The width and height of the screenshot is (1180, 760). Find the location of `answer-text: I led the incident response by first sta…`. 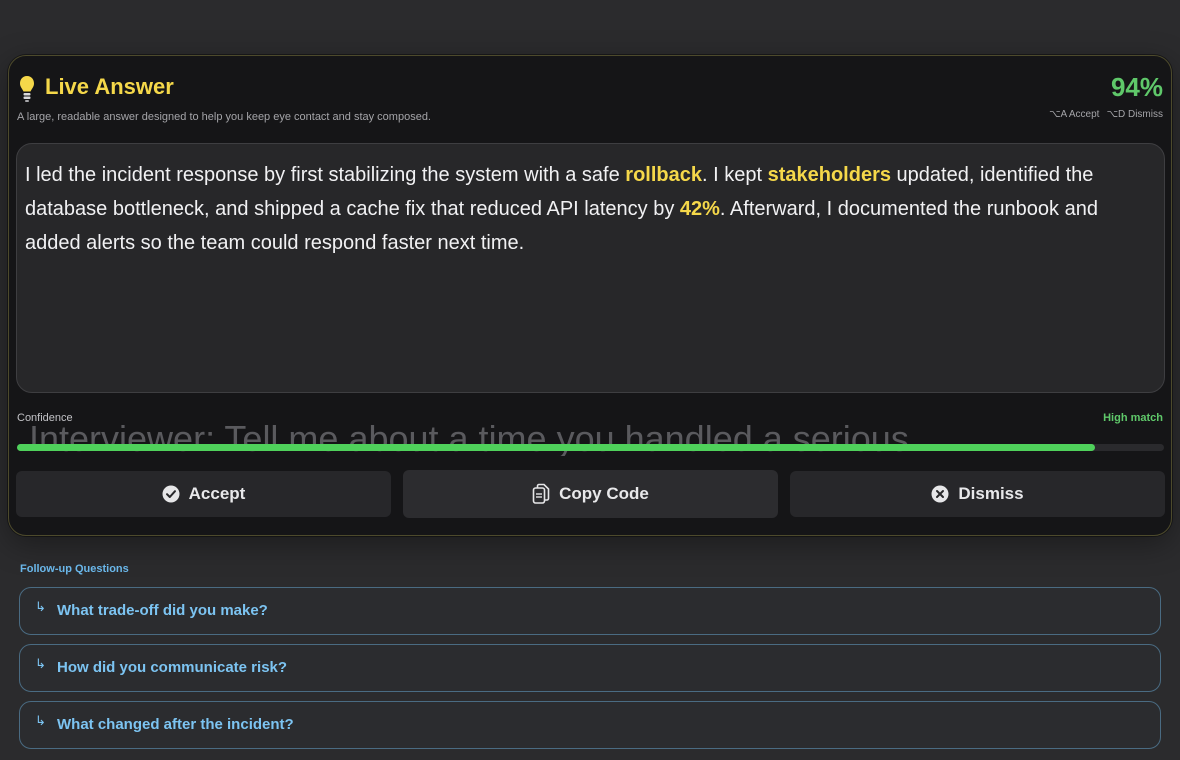

answer-text: I led the incident response by first sta… is located at coordinates (561, 209).